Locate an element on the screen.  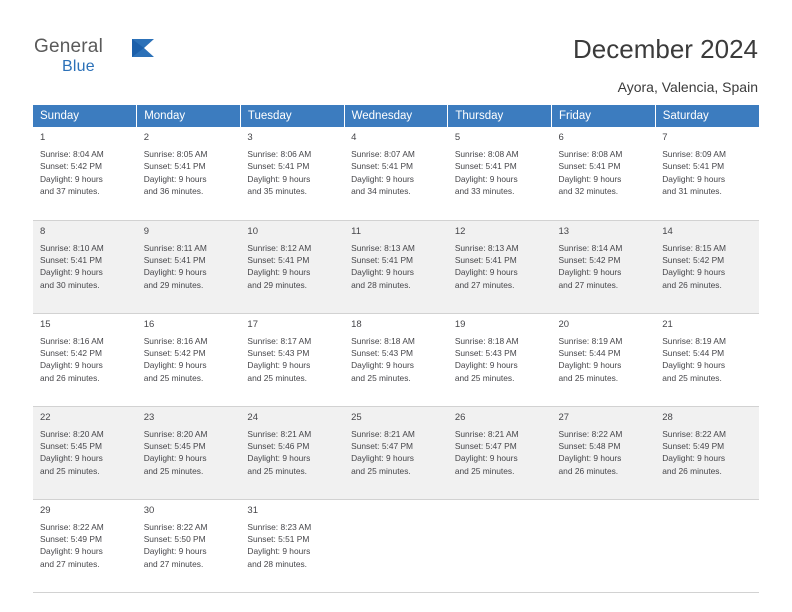
daylight-text-line2: and 34 minutes. is located at coordinates (381, 191).